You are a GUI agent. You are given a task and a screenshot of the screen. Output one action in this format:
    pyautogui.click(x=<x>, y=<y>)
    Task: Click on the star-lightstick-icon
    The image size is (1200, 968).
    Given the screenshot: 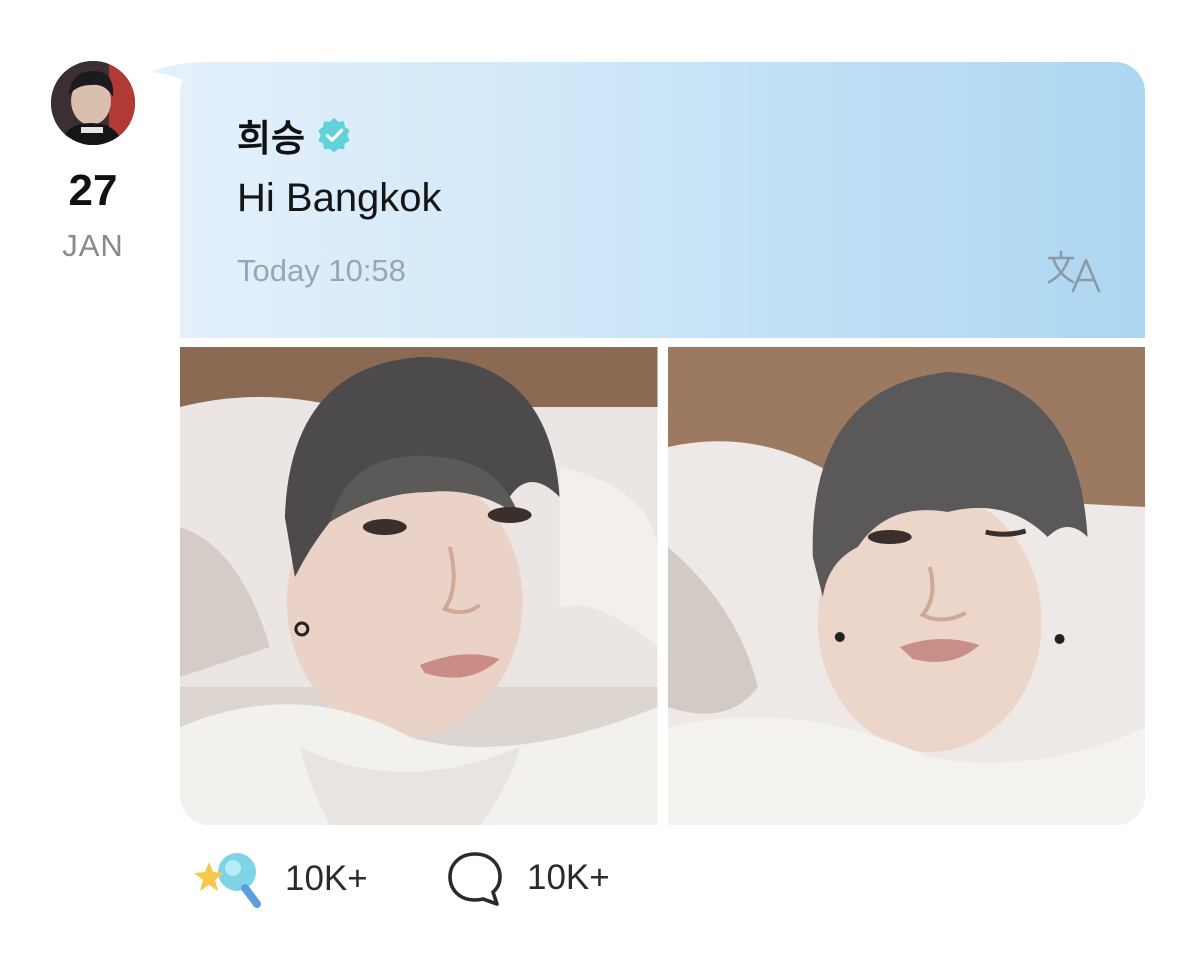 What is the action you would take?
    pyautogui.click(x=227, y=880)
    